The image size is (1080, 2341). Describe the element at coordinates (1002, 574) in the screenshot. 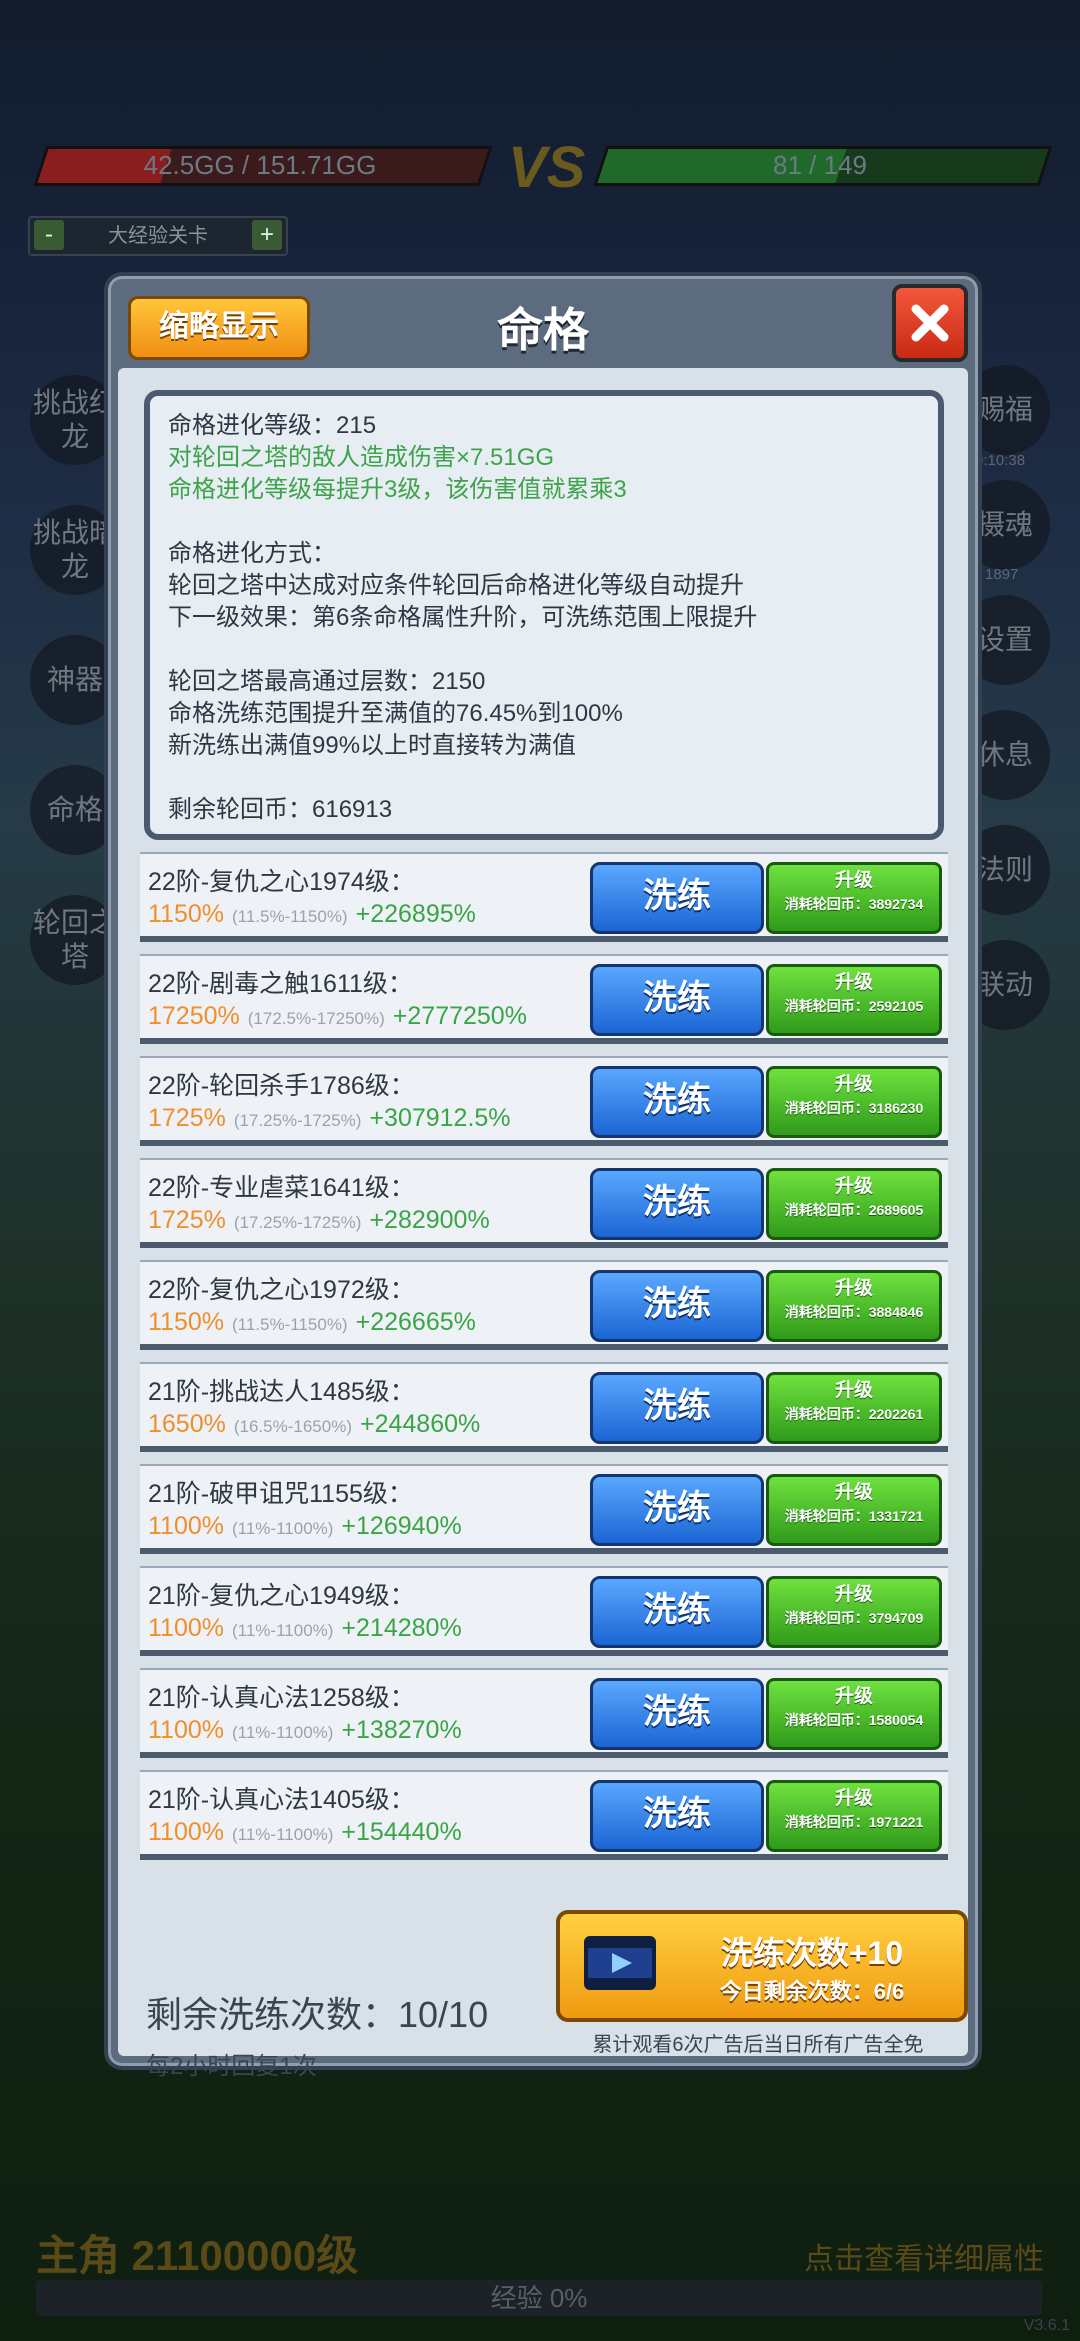

I see `soul-count: 1897` at that location.